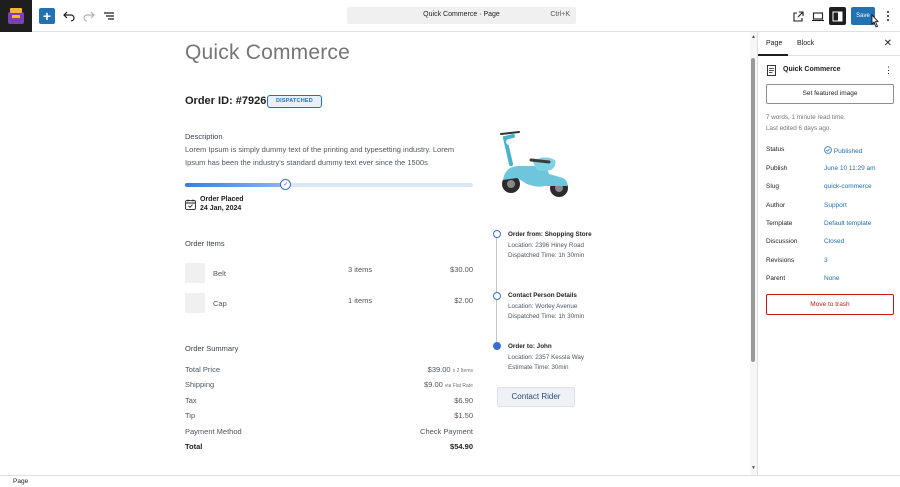 The image size is (900, 487). I want to click on scroll-down-icon: ▼, so click(753, 468).